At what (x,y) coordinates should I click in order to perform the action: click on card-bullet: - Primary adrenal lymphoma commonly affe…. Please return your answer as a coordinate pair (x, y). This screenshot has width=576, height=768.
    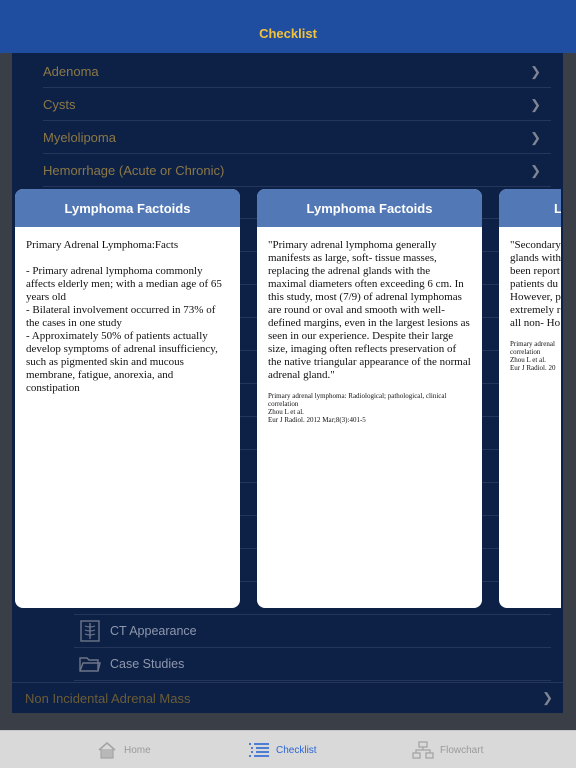
    Looking at the image, I should click on (124, 284).